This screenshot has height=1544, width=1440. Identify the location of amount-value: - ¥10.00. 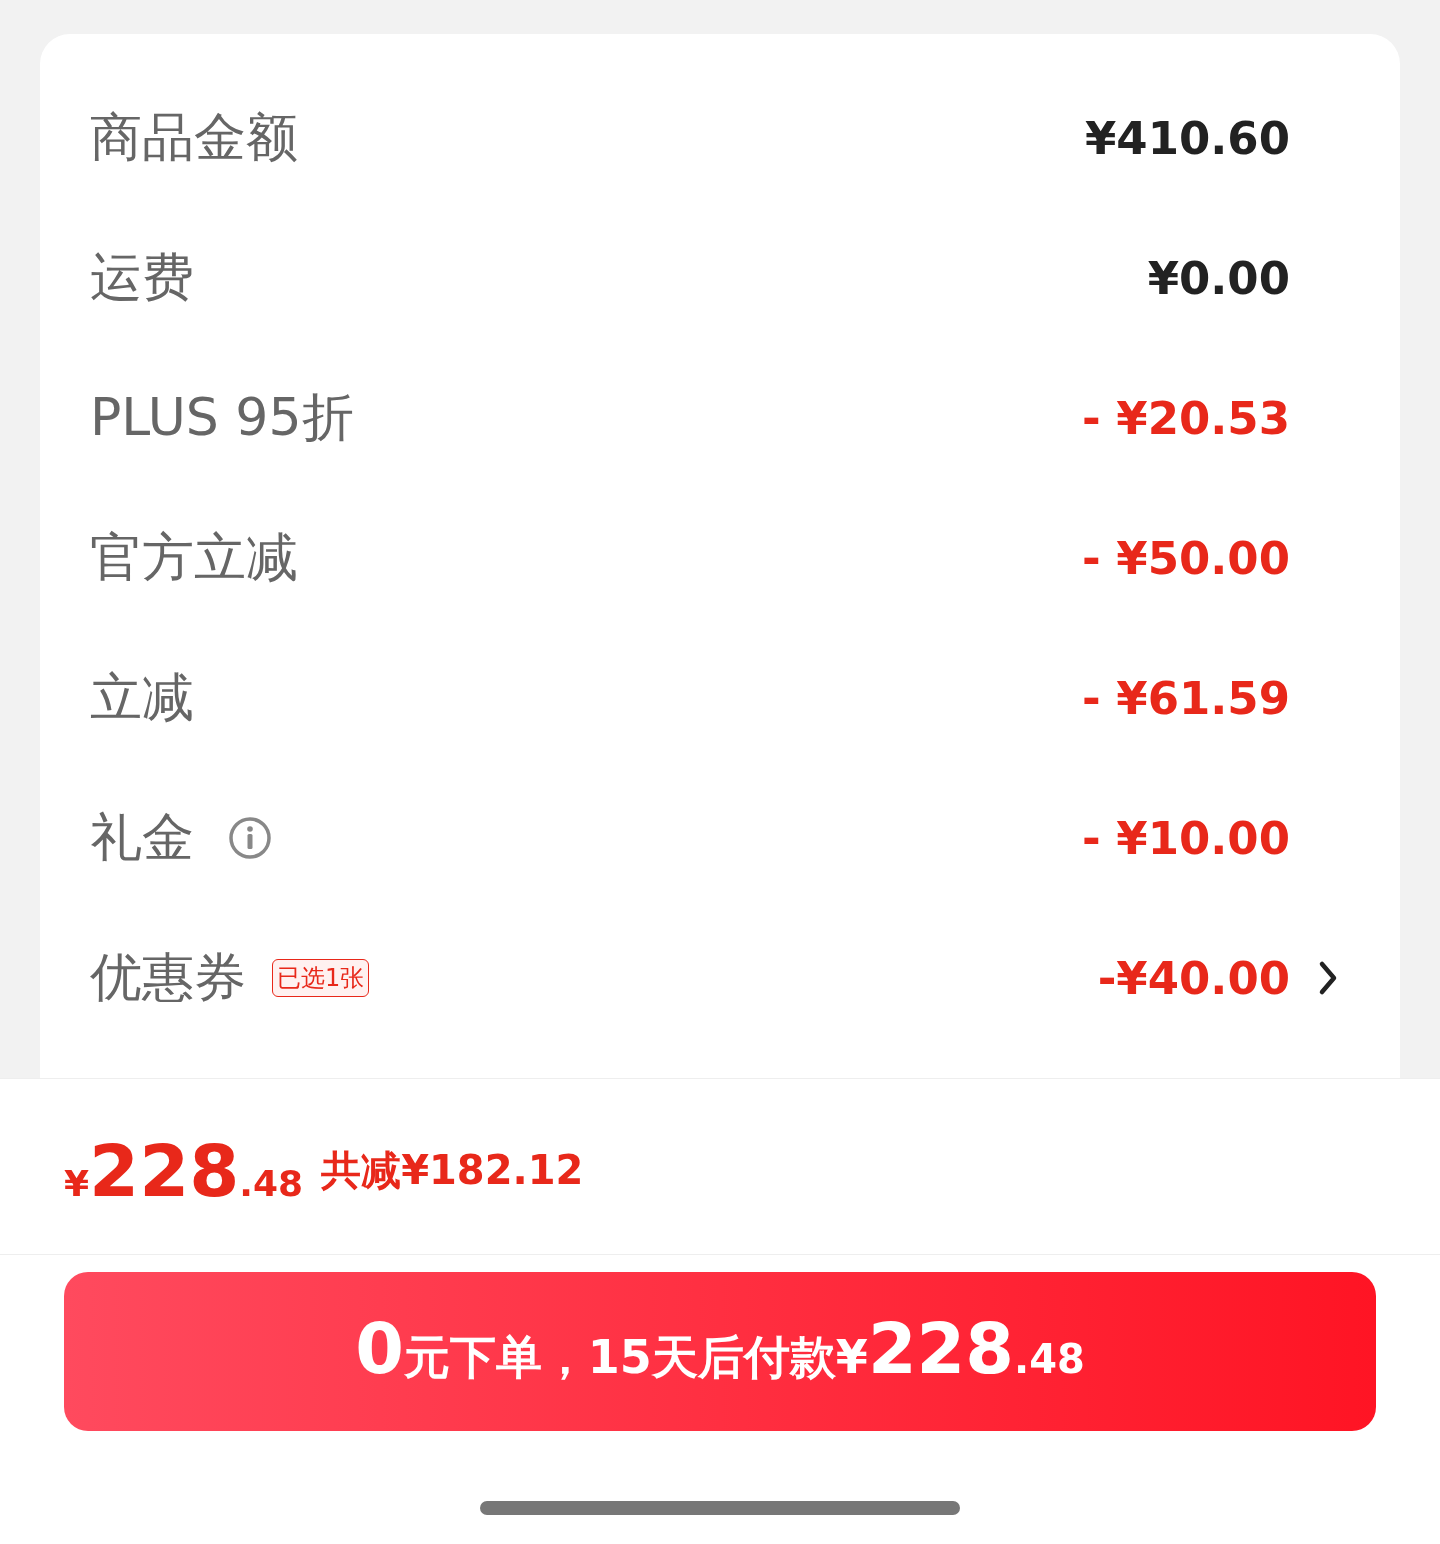
(1186, 838).